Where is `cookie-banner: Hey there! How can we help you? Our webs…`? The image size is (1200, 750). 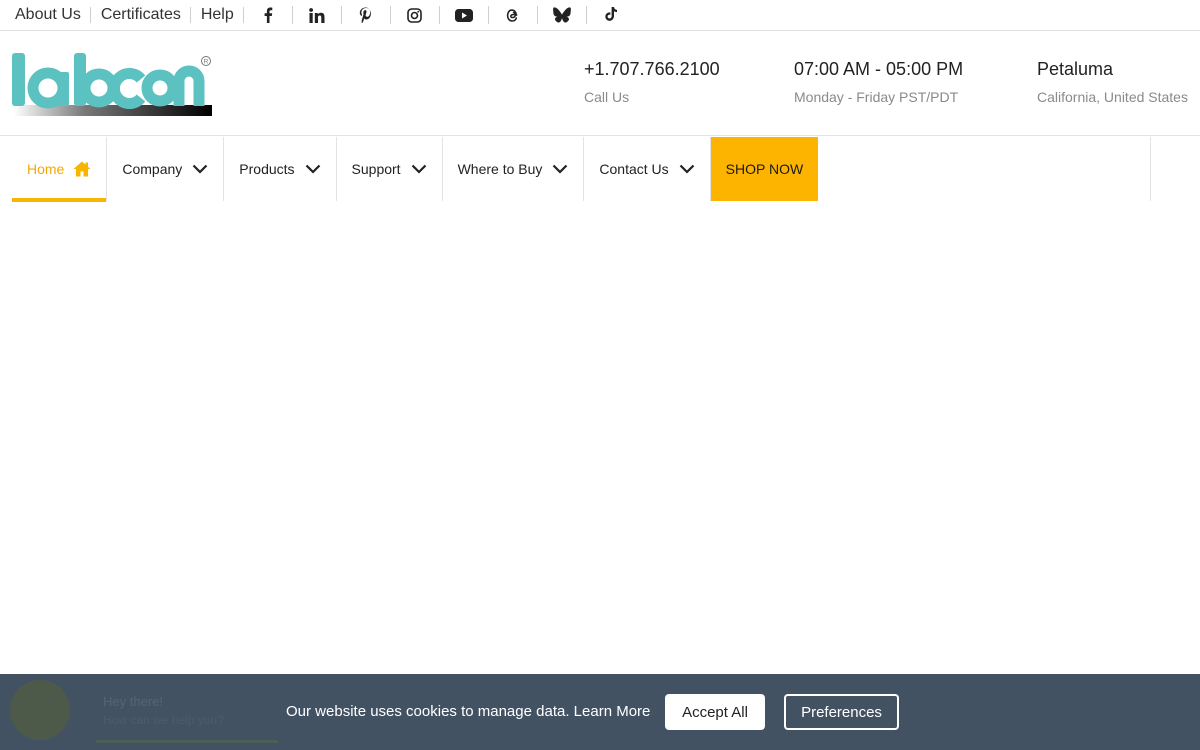
cookie-banner: Hey there! How can we help you? Our webs… is located at coordinates (600, 712).